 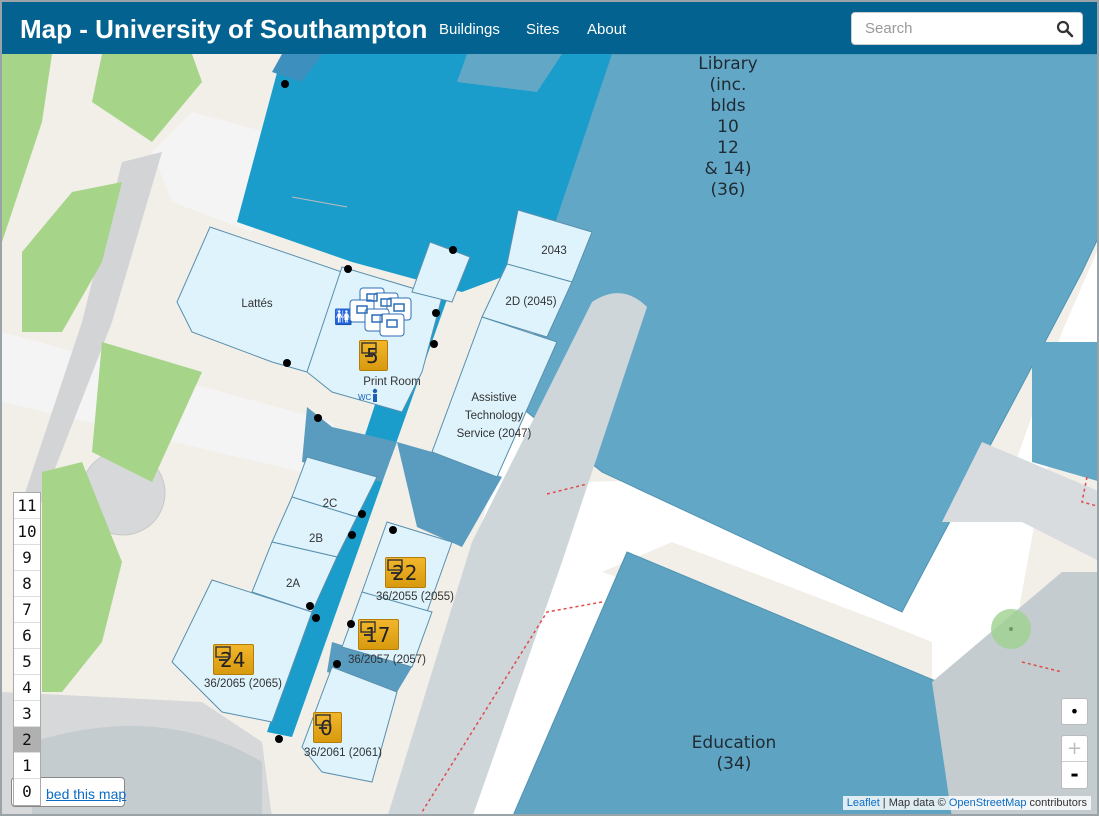 I want to click on nav-about: About, so click(x=606, y=29).